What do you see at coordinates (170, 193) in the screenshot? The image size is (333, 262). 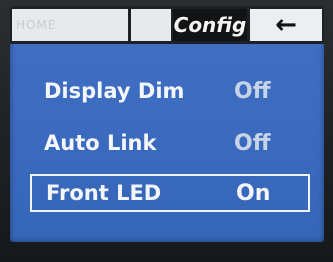 I see `setting-row-front-led: Front LED On` at bounding box center [170, 193].